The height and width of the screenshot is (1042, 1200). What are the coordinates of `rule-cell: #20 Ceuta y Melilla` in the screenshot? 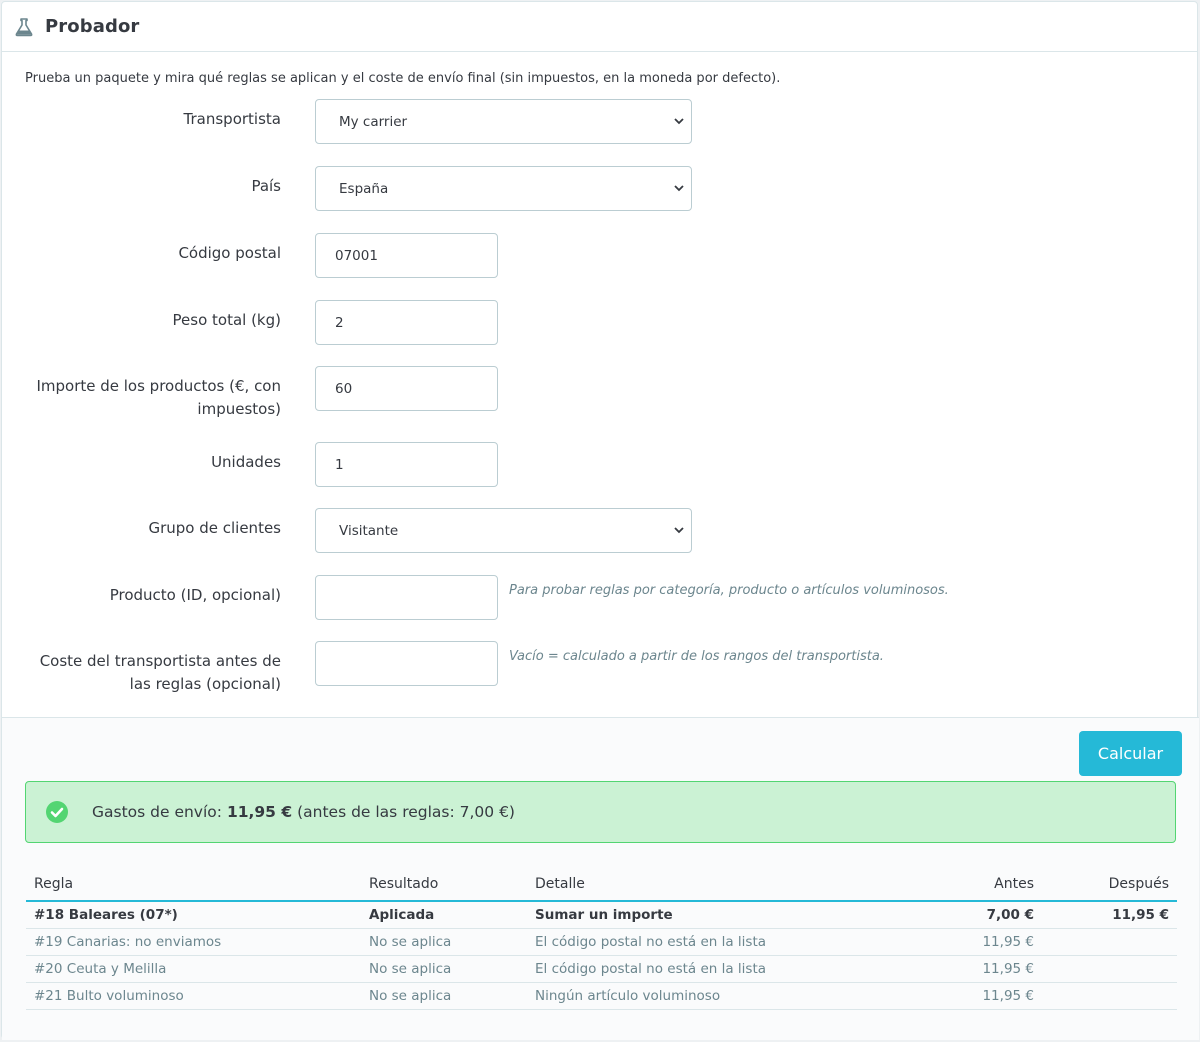 It's located at (193, 969).